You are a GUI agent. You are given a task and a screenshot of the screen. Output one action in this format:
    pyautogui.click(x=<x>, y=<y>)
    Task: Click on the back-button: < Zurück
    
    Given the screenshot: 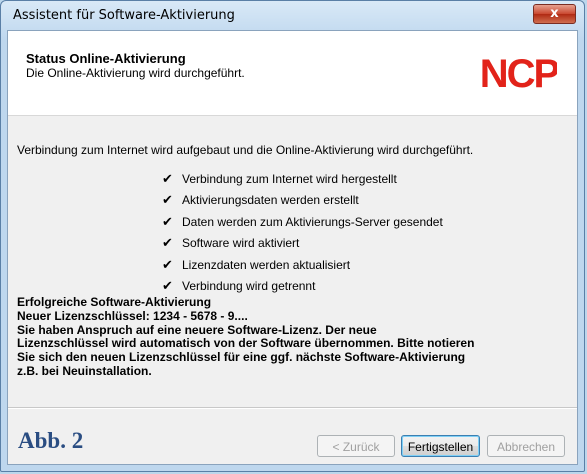 What is the action you would take?
    pyautogui.click(x=356, y=446)
    